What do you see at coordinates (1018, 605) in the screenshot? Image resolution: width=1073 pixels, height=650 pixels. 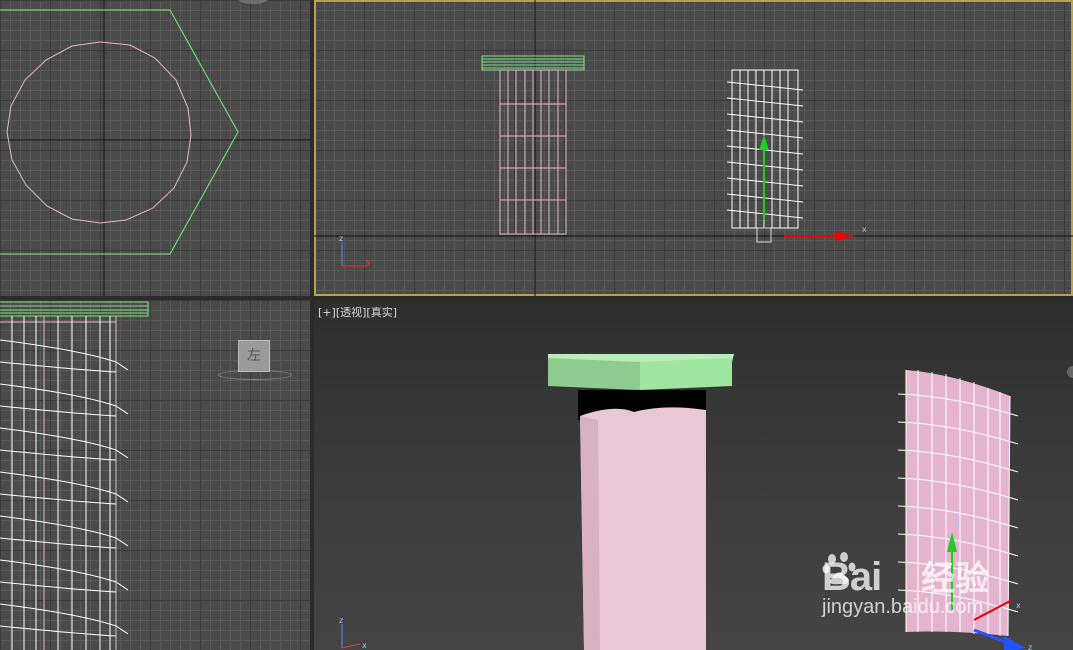 I see `persp-gizmo-x-label: x` at bounding box center [1018, 605].